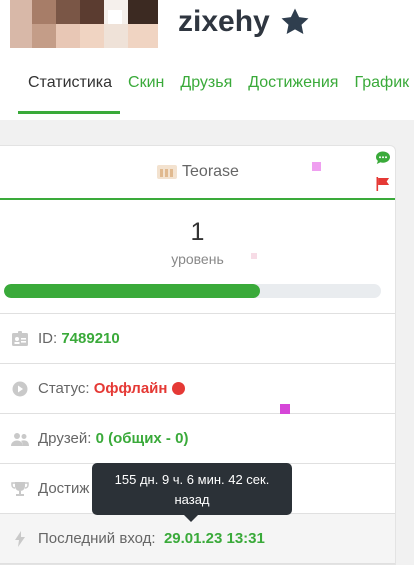  I want to click on level-label: уровень, so click(197, 259).